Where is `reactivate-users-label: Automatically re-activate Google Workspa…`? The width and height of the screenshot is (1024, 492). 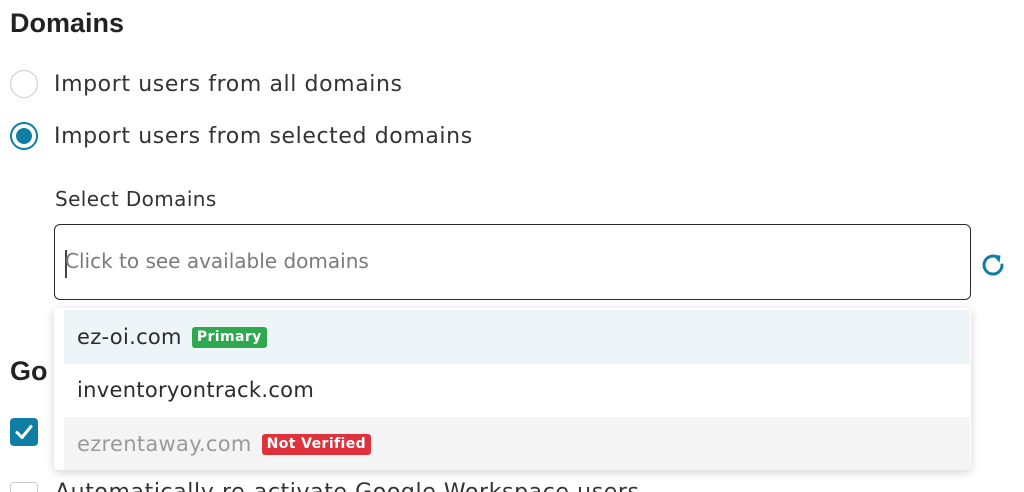
reactivate-users-label: Automatically re-activate Google Workspa… is located at coordinates (347, 486).